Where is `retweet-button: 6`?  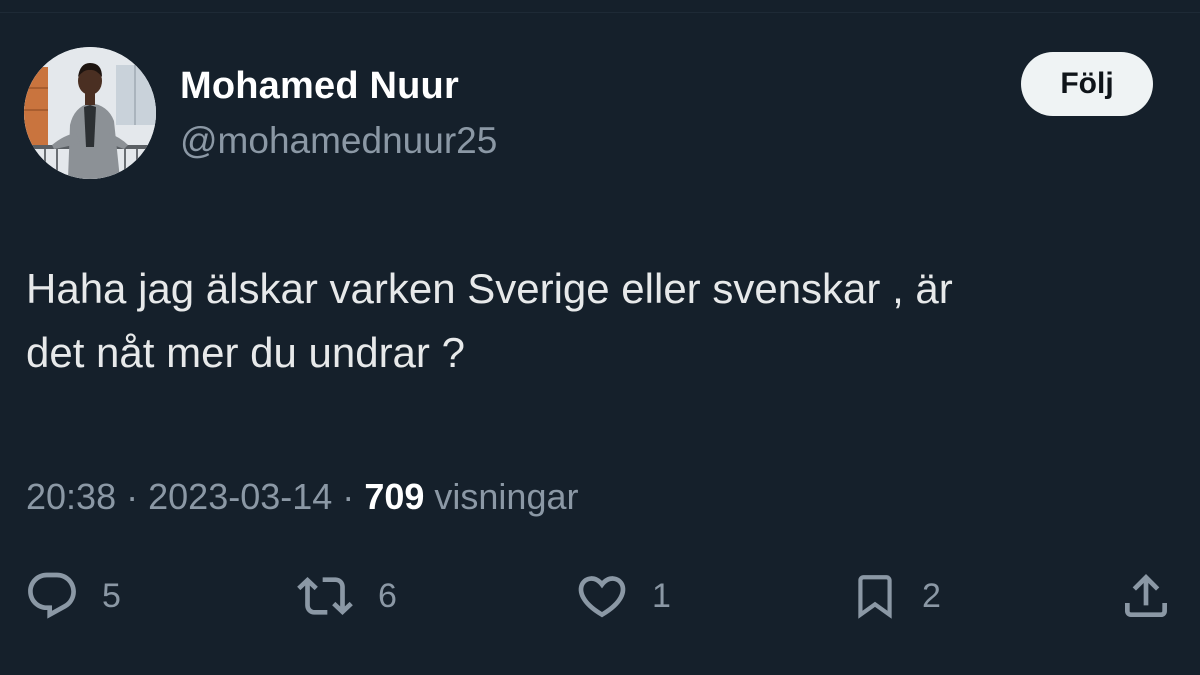 retweet-button: 6 is located at coordinates (345, 596).